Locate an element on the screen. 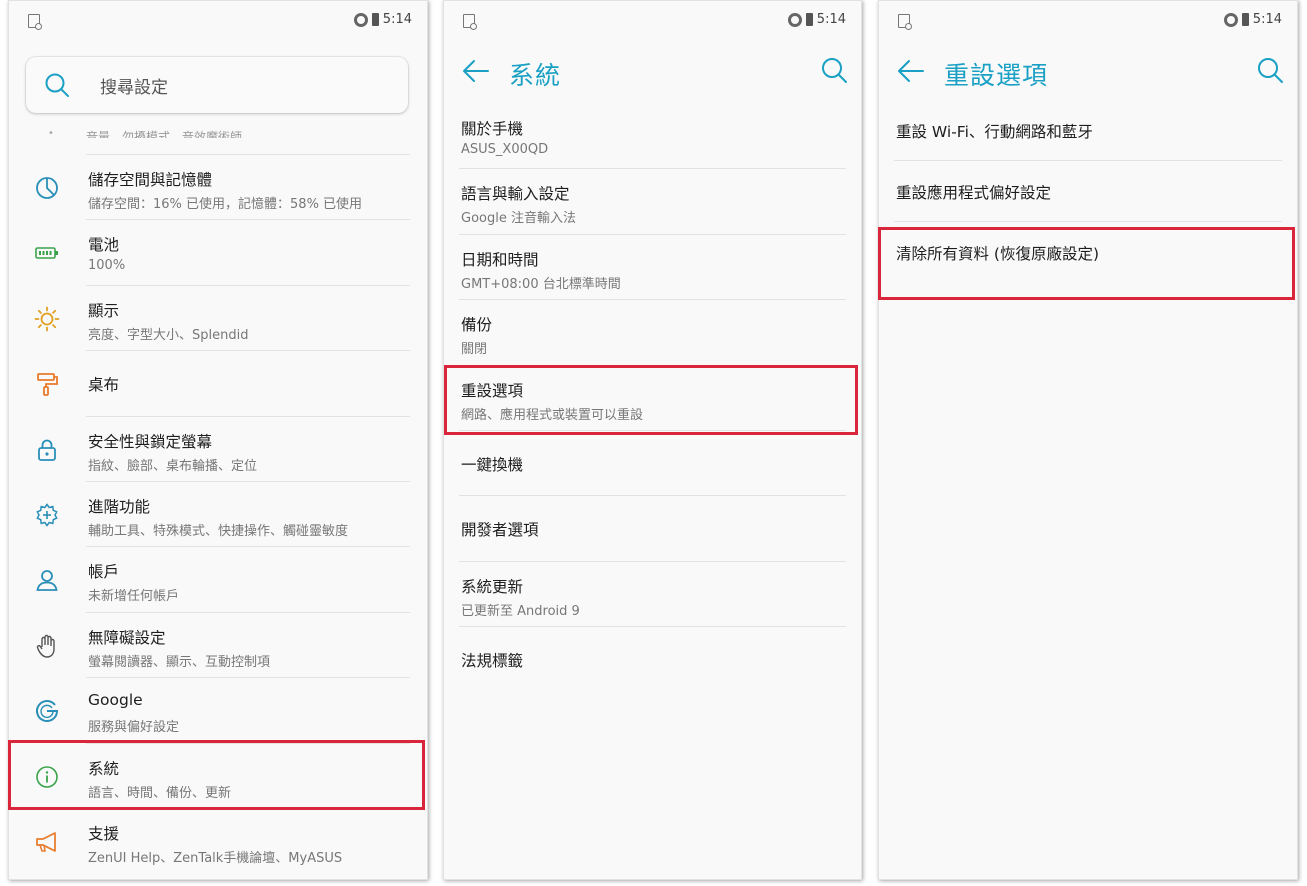 The width and height of the screenshot is (1307, 886). item-title: 日期和時間 is located at coordinates (500, 259).